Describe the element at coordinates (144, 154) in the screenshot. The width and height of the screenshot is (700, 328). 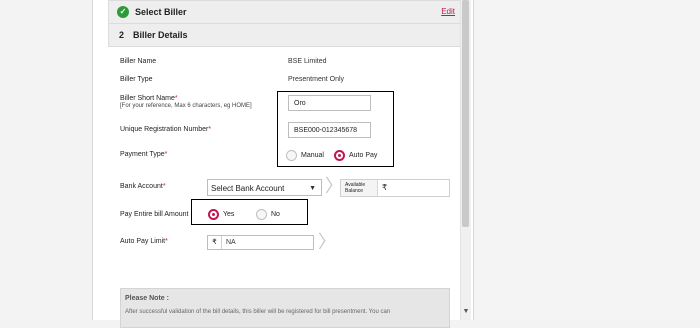
I see `payment-type-label: Payment Type*` at that location.